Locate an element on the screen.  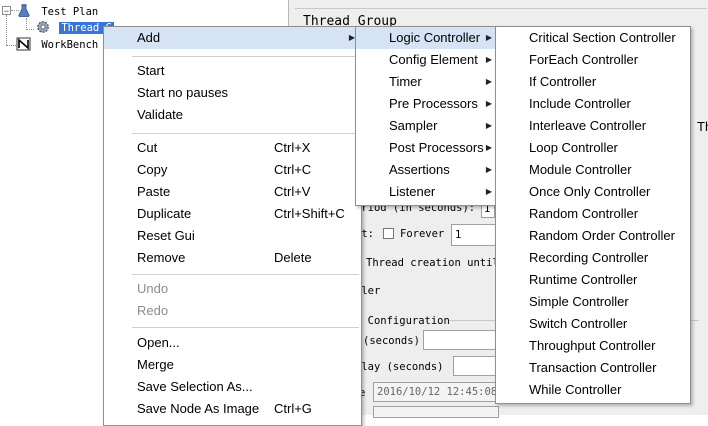
menu-item-label: Sampler is located at coordinates (413, 125).